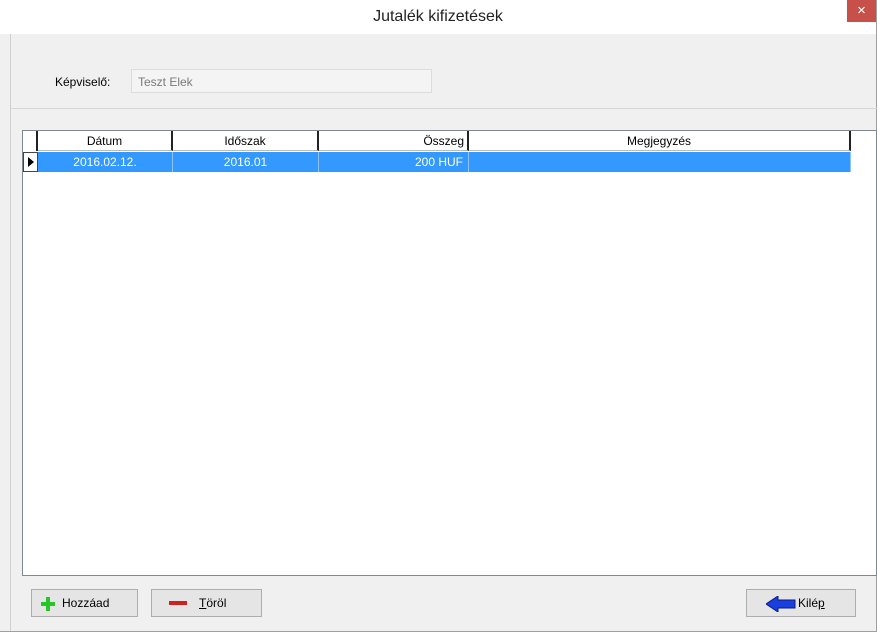 The height and width of the screenshot is (632, 877). What do you see at coordinates (48, 604) in the screenshot?
I see `plus-icon` at bounding box center [48, 604].